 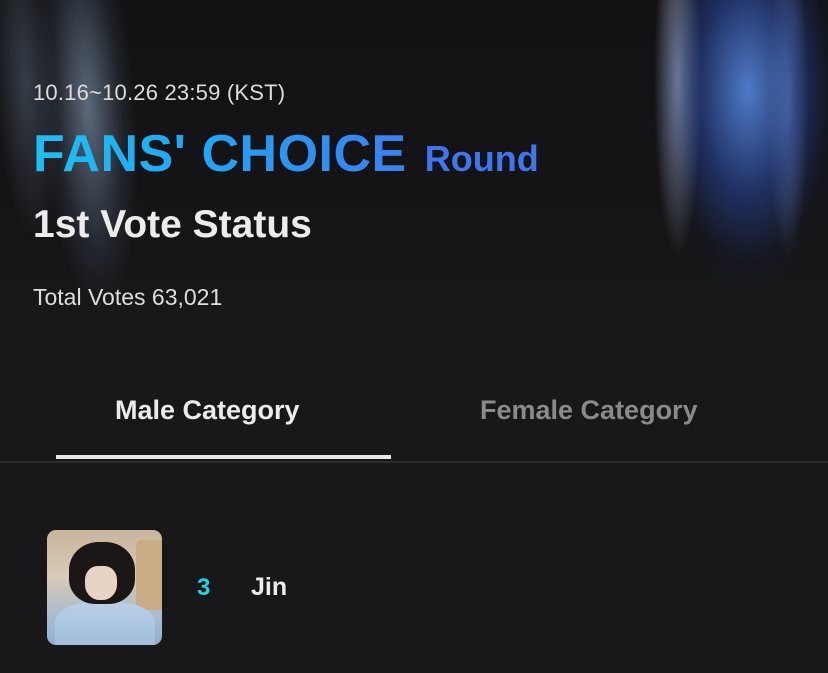 I want to click on avatar-shirt, so click(x=105, y=623).